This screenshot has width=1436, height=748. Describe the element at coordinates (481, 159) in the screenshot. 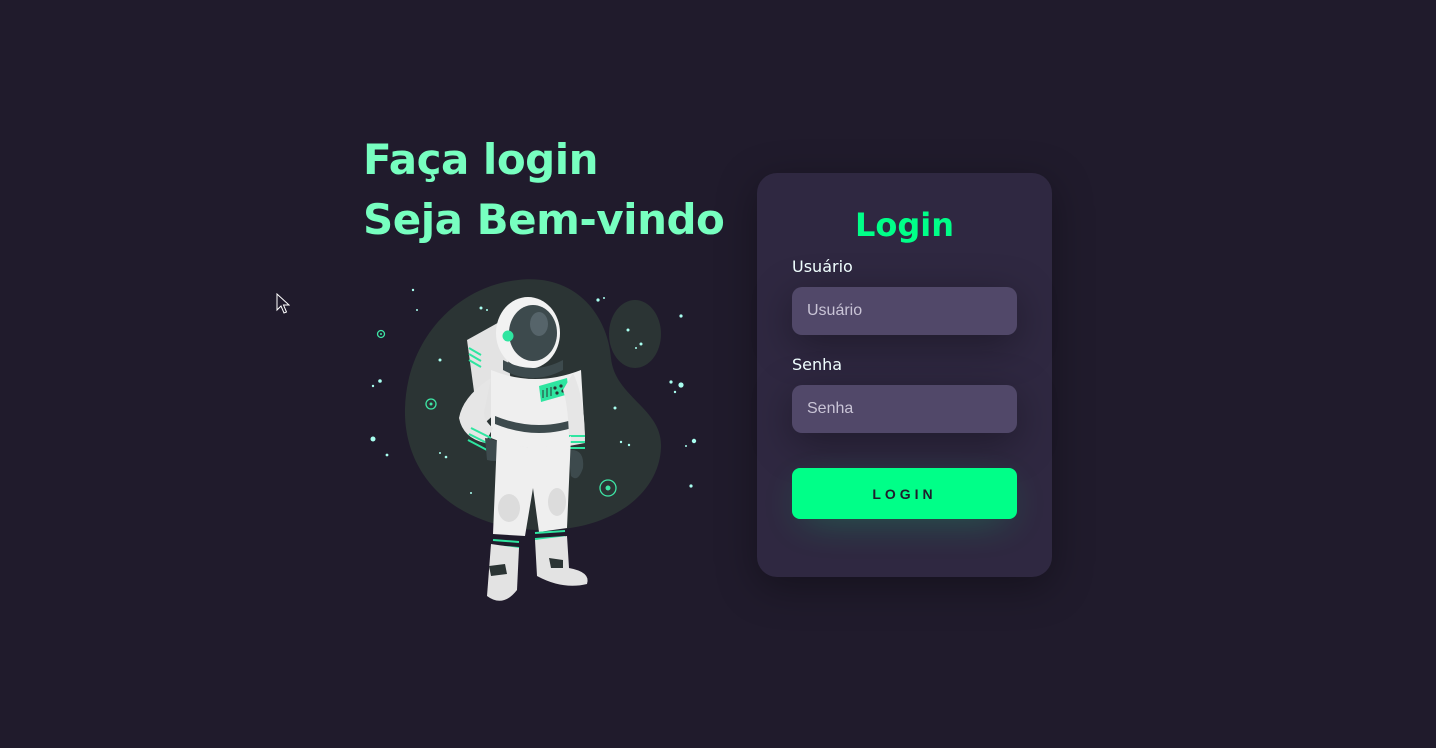

I see `headline-login: Faça login` at that location.